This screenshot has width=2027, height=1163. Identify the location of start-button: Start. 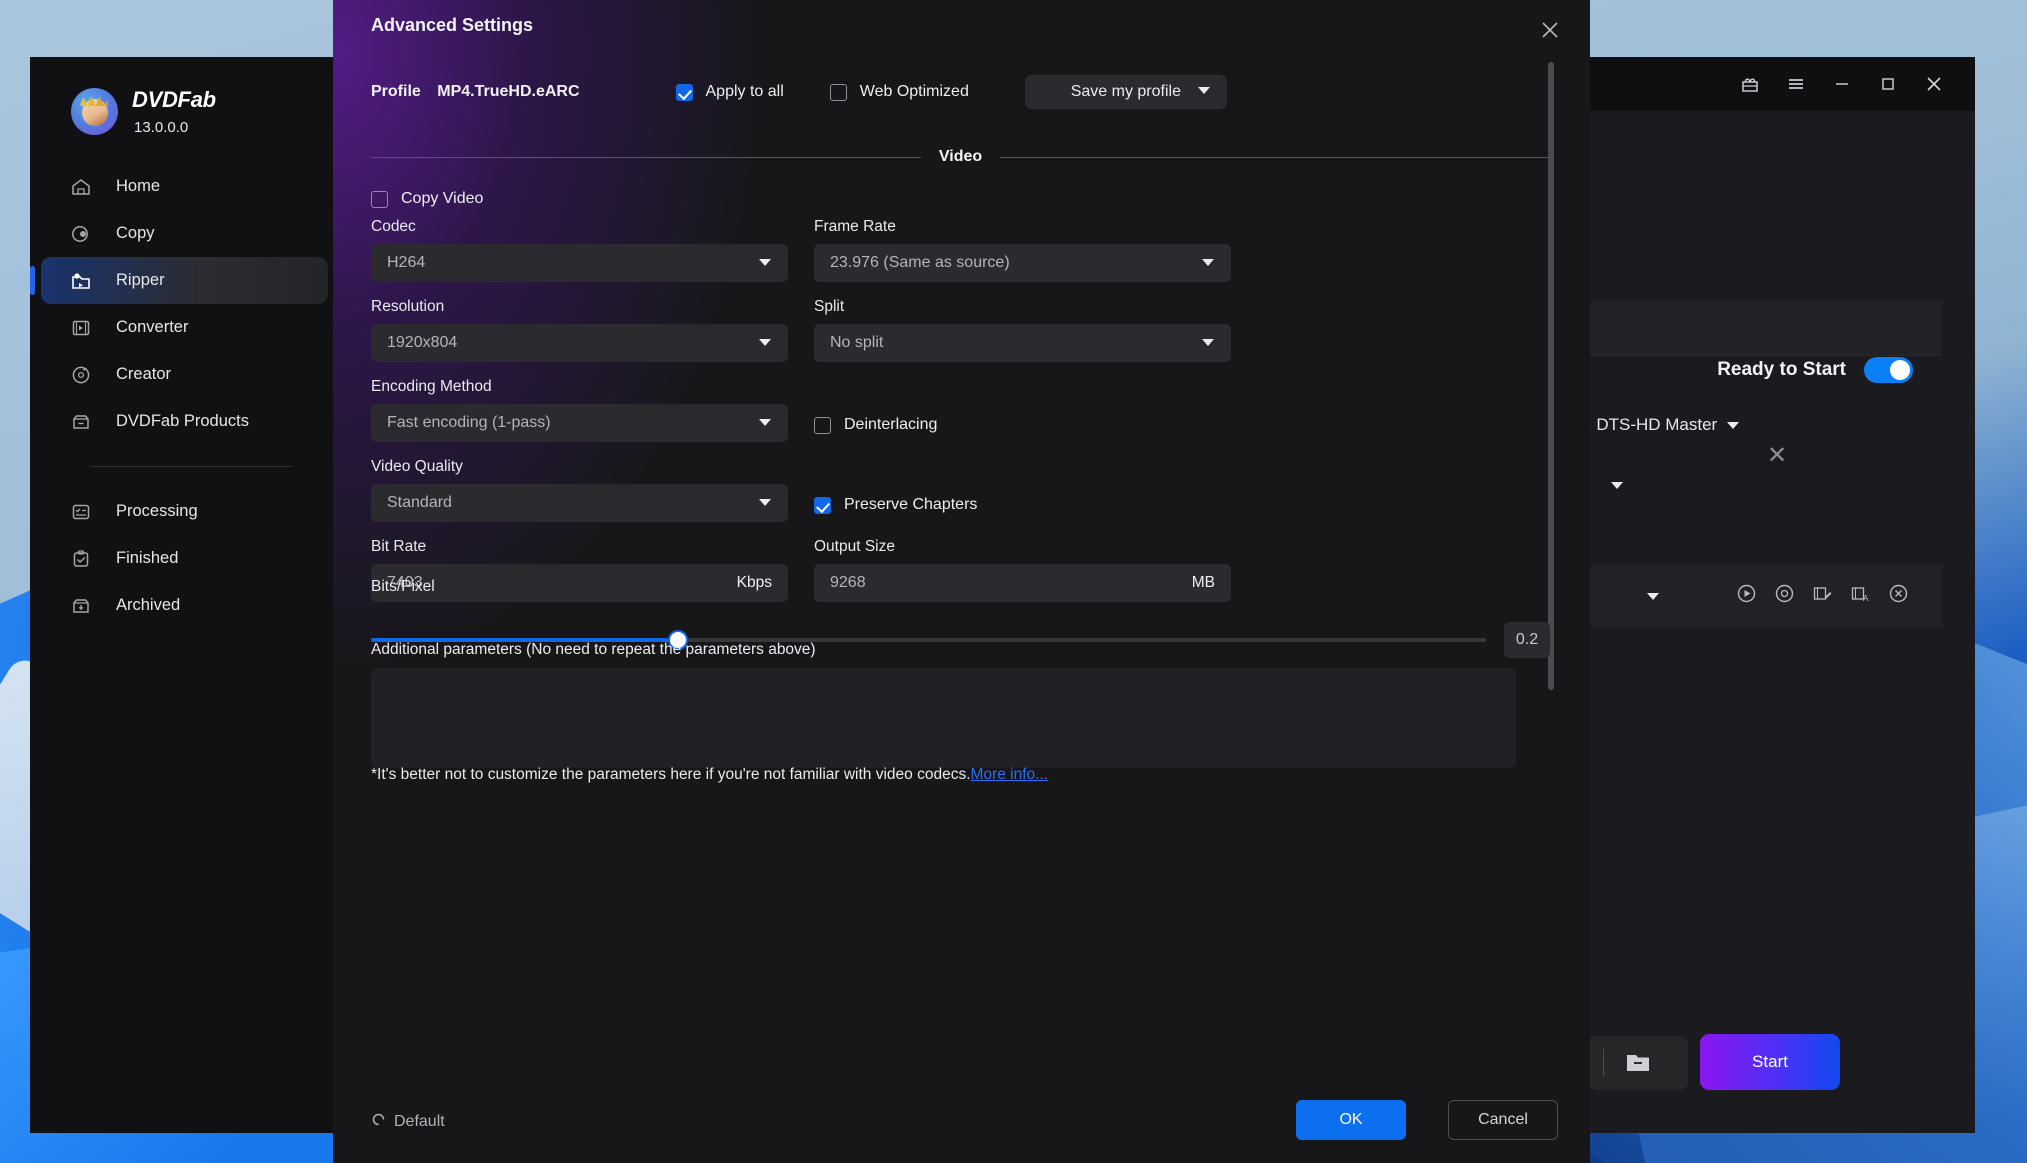
(1770, 1062).